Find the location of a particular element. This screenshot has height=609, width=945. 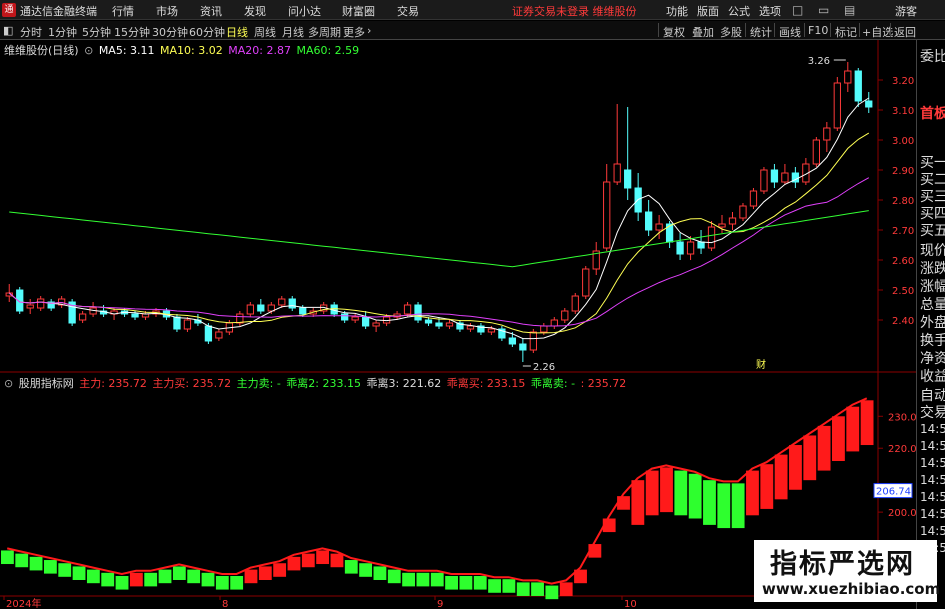

price-tick-label: 3.00 is located at coordinates (903, 141).